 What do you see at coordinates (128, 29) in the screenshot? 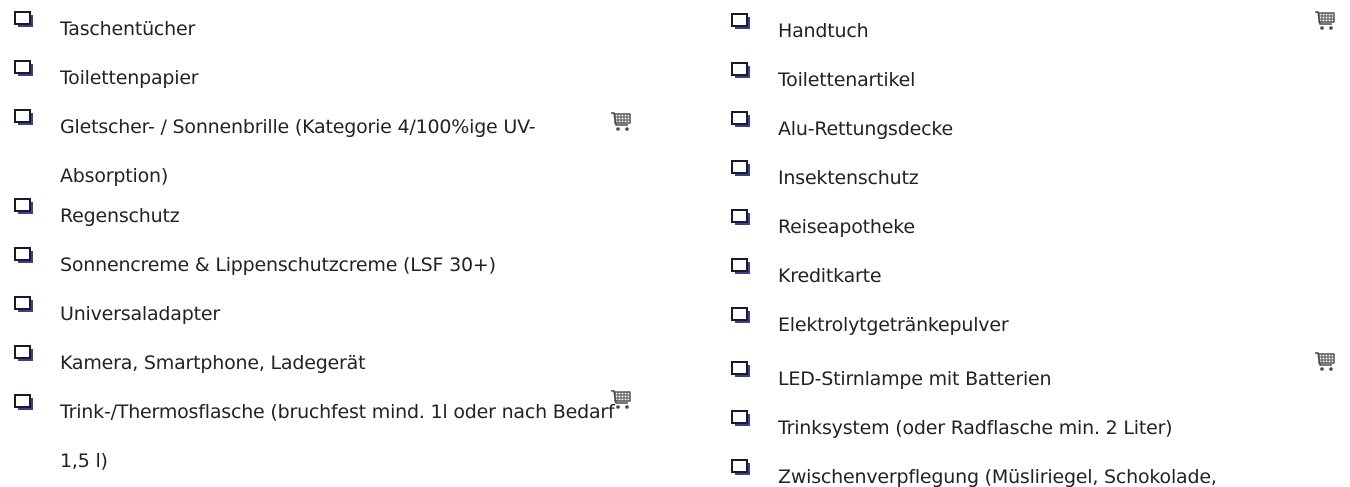
I see `item-label: Taschentücher` at bounding box center [128, 29].